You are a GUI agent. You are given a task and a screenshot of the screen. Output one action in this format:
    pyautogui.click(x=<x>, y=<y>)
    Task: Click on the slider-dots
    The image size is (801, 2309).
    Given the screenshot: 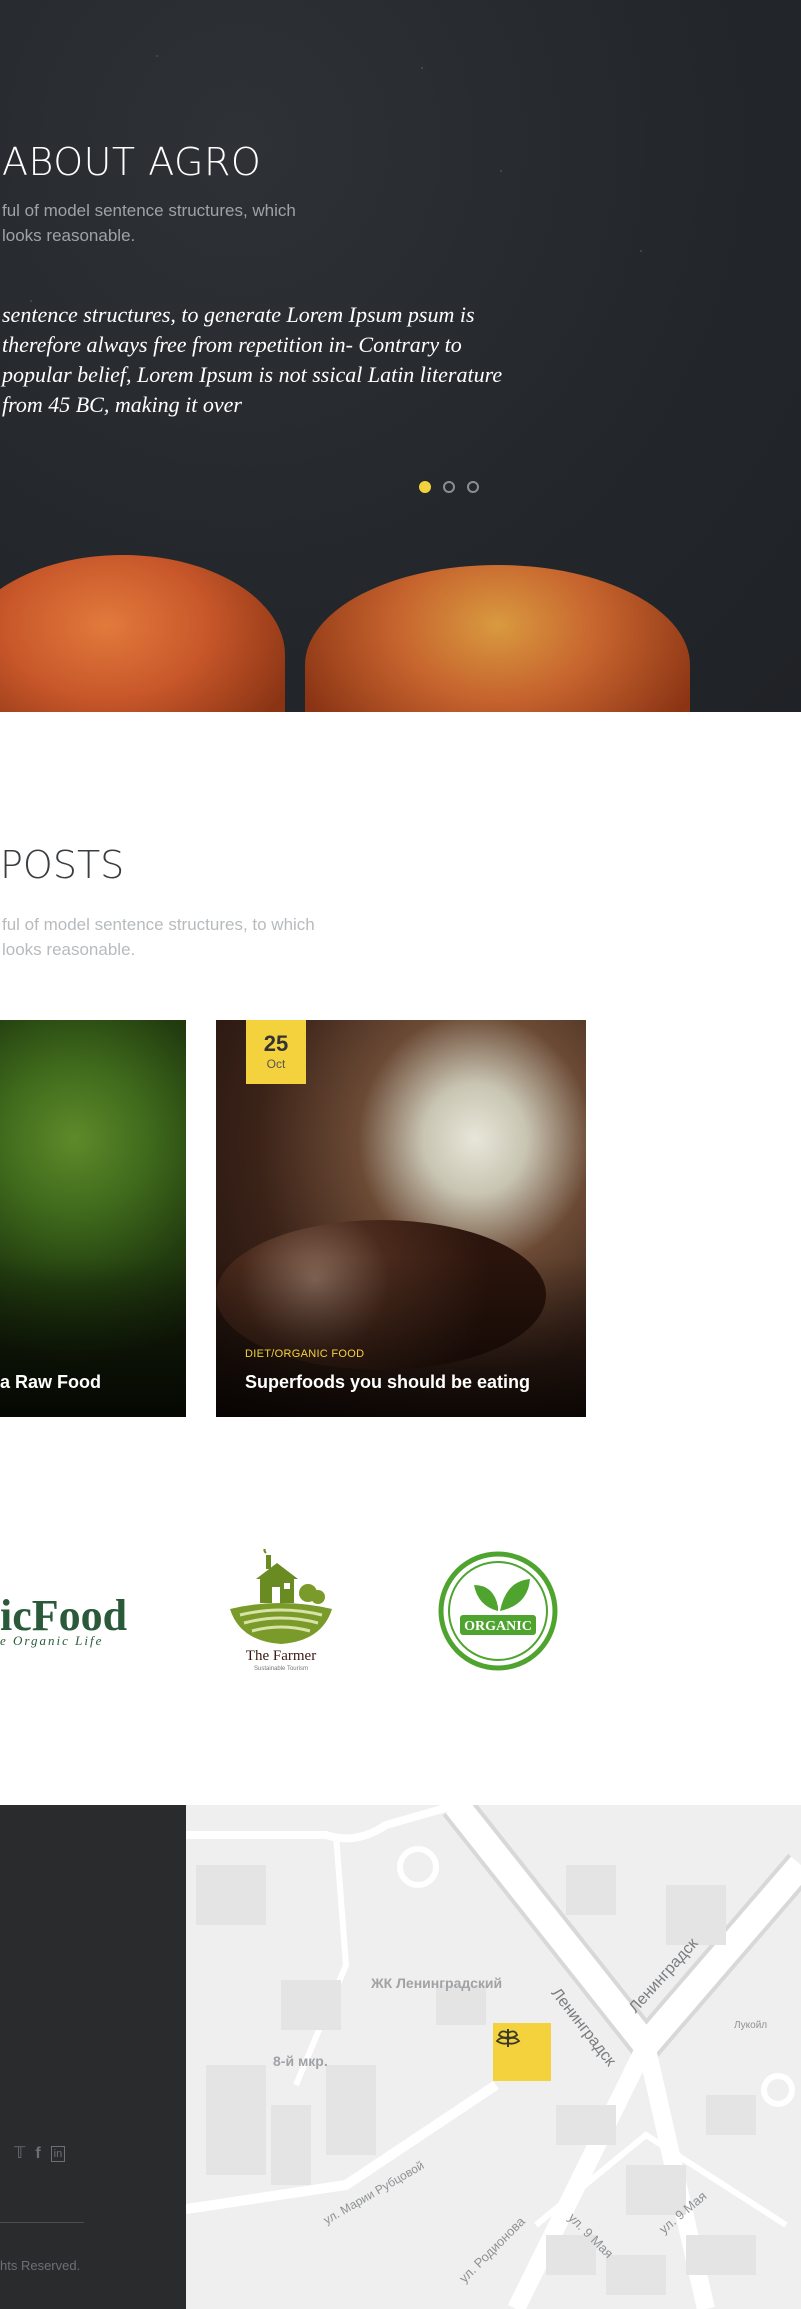 What is the action you would take?
    pyautogui.click(x=449, y=487)
    